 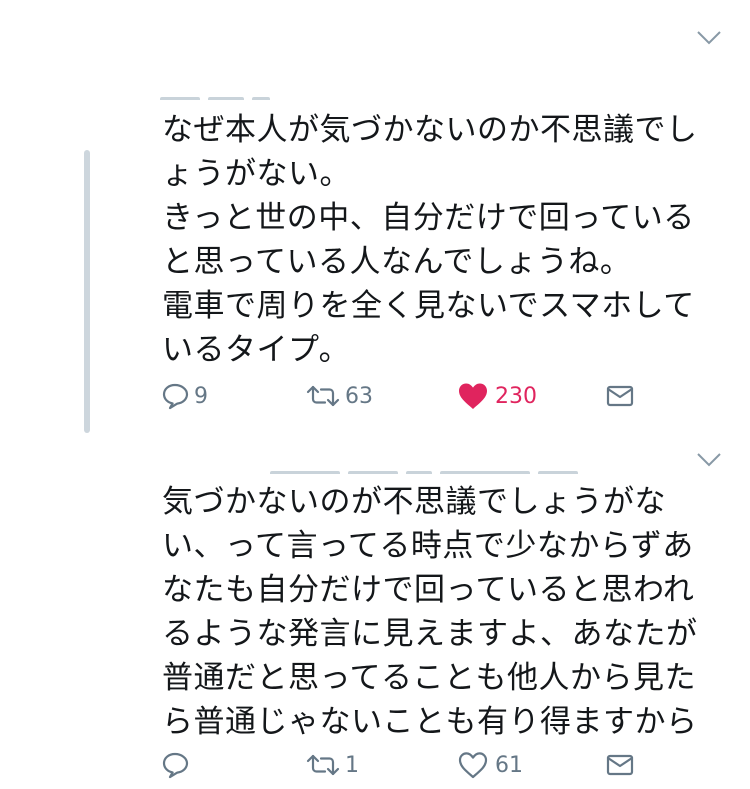 I want to click on thread-line, so click(x=87, y=291).